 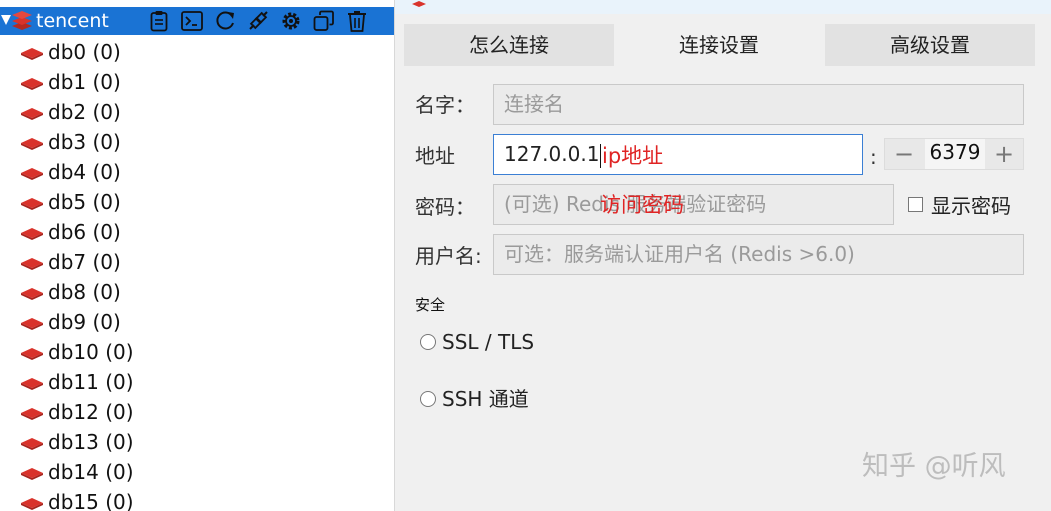 What do you see at coordinates (84, 322) in the screenshot?
I see `database-label: db9 (0)` at bounding box center [84, 322].